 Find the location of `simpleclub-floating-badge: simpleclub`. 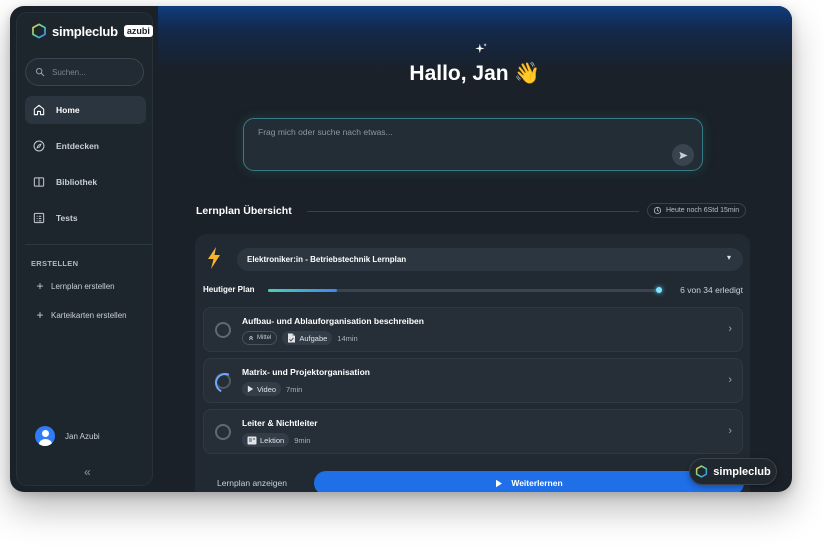

simpleclub-floating-badge: simpleclub is located at coordinates (733, 471).